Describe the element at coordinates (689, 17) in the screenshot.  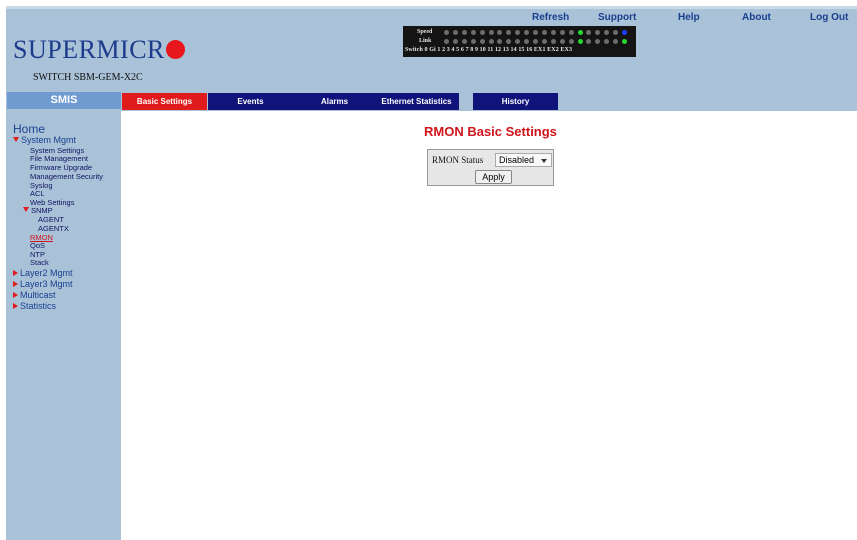
I see `help-link: Help` at that location.